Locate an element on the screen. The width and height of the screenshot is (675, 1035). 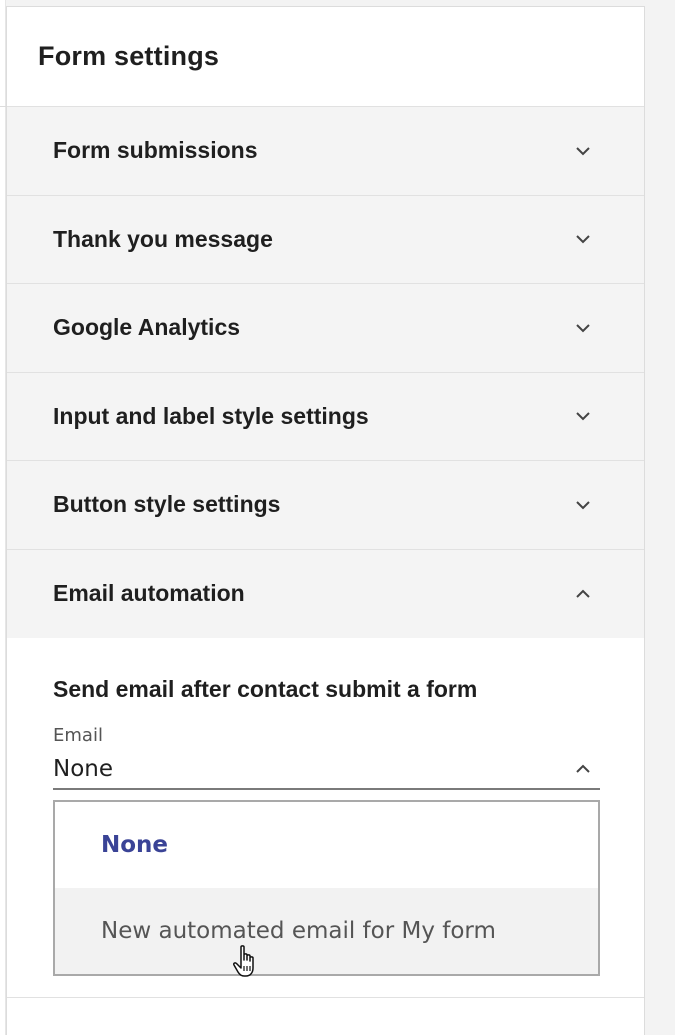
section-label: Input and label style settings is located at coordinates (211, 415).